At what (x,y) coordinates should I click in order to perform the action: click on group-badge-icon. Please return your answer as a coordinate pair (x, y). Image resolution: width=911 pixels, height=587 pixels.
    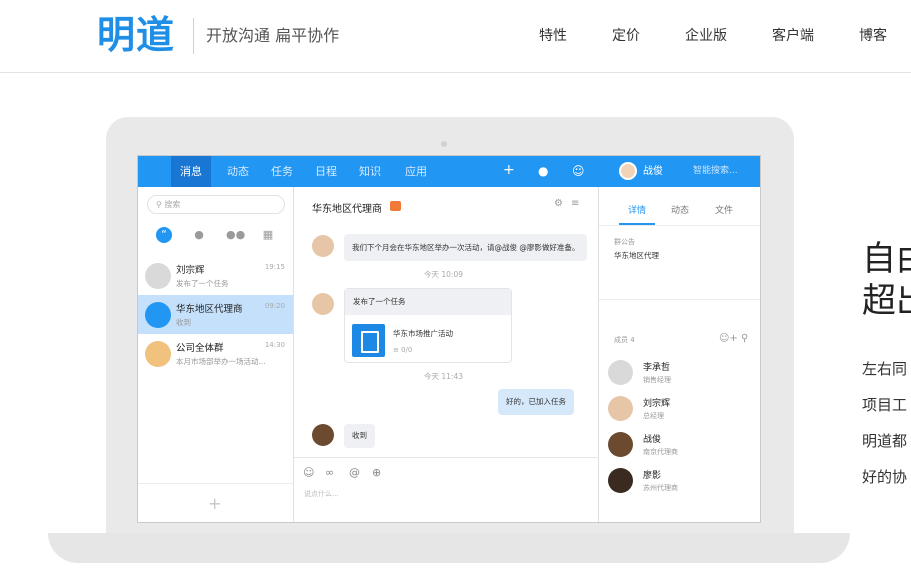
    Looking at the image, I should click on (395, 206).